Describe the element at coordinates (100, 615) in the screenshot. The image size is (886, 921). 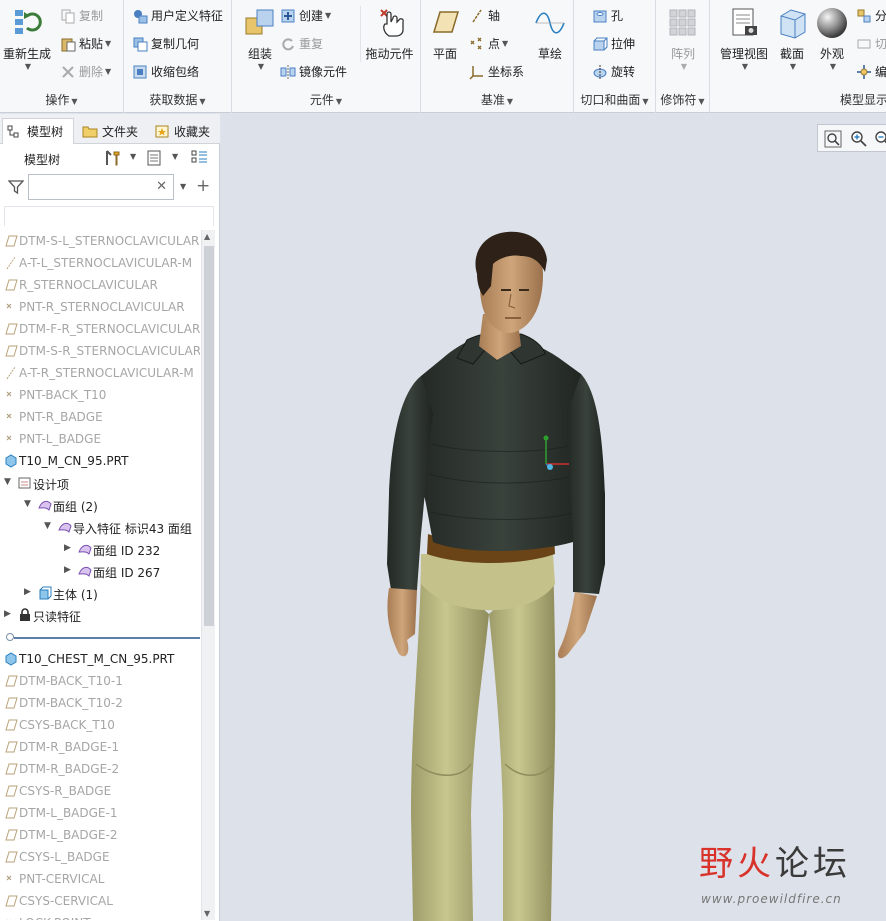
I see `tree-row: ▶ 只读特征` at that location.